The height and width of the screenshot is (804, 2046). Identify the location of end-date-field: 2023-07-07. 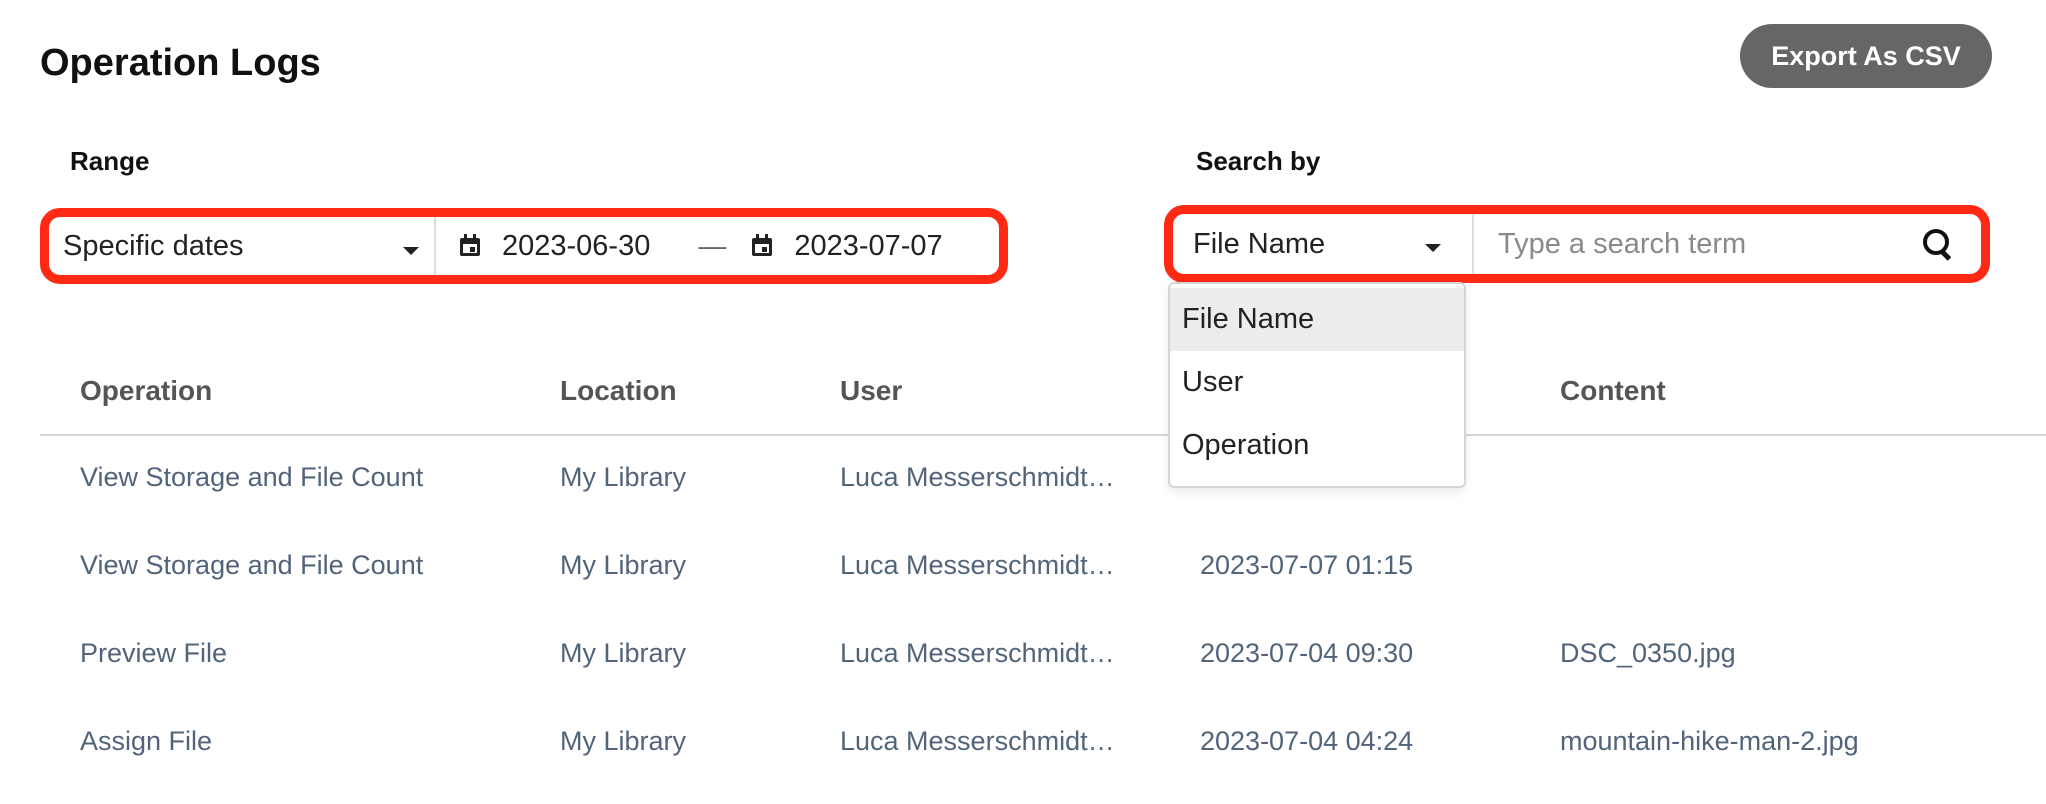
(846, 246).